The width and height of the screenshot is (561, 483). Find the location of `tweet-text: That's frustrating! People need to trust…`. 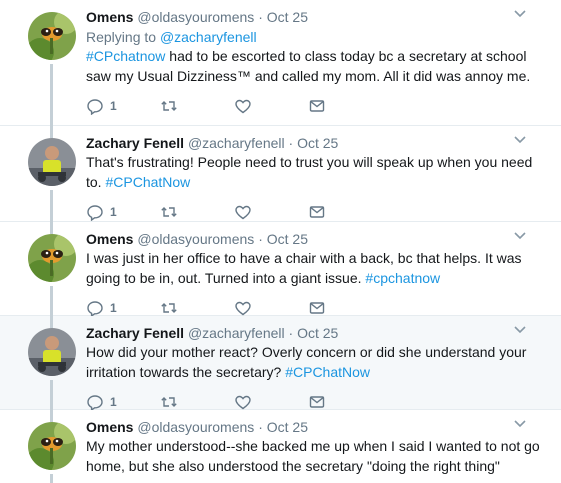

tweet-text: That's frustrating! People need to trust… is located at coordinates (316, 172).